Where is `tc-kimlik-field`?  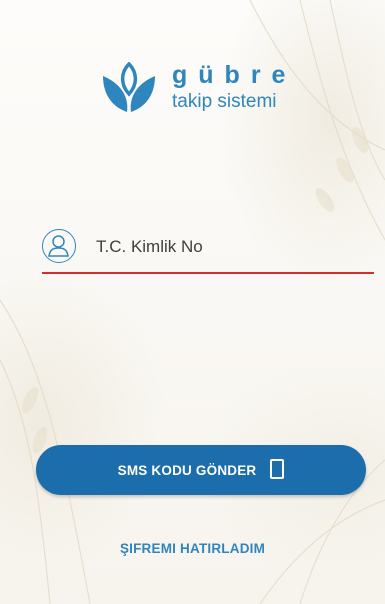
tc-kimlik-field is located at coordinates (208, 250).